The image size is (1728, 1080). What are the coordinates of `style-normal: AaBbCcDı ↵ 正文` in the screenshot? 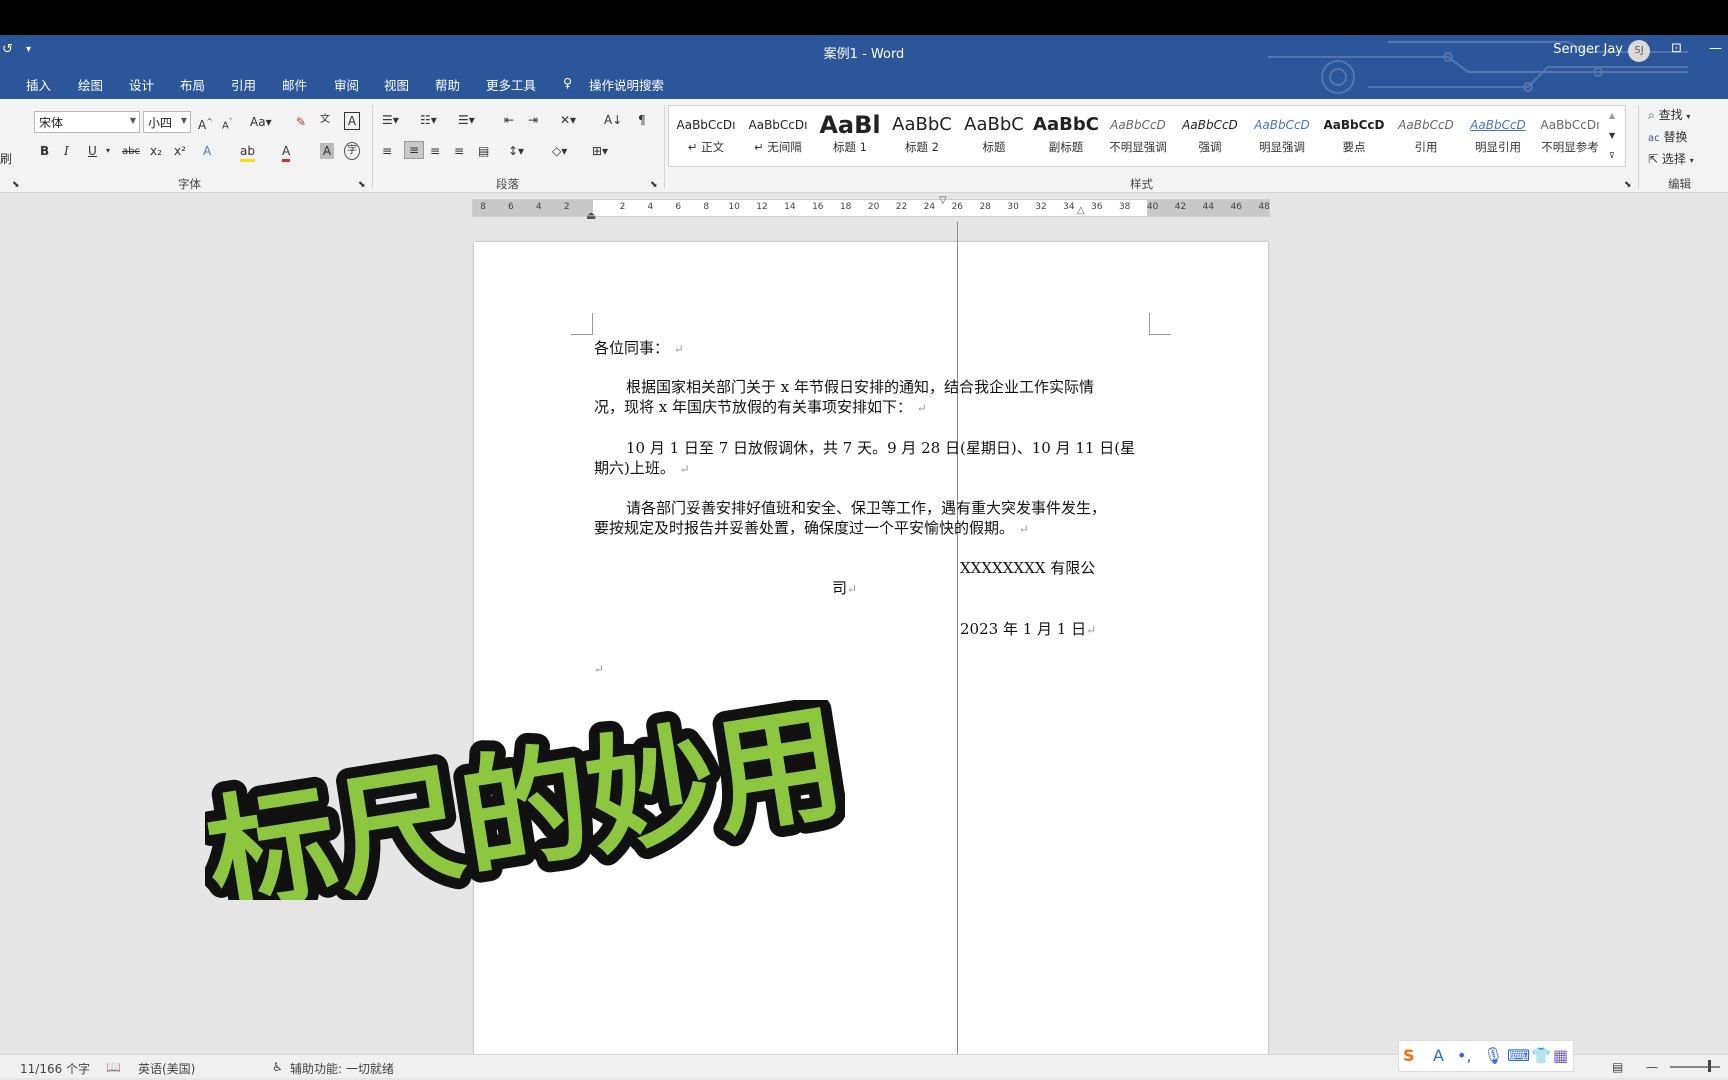 It's located at (706, 137).